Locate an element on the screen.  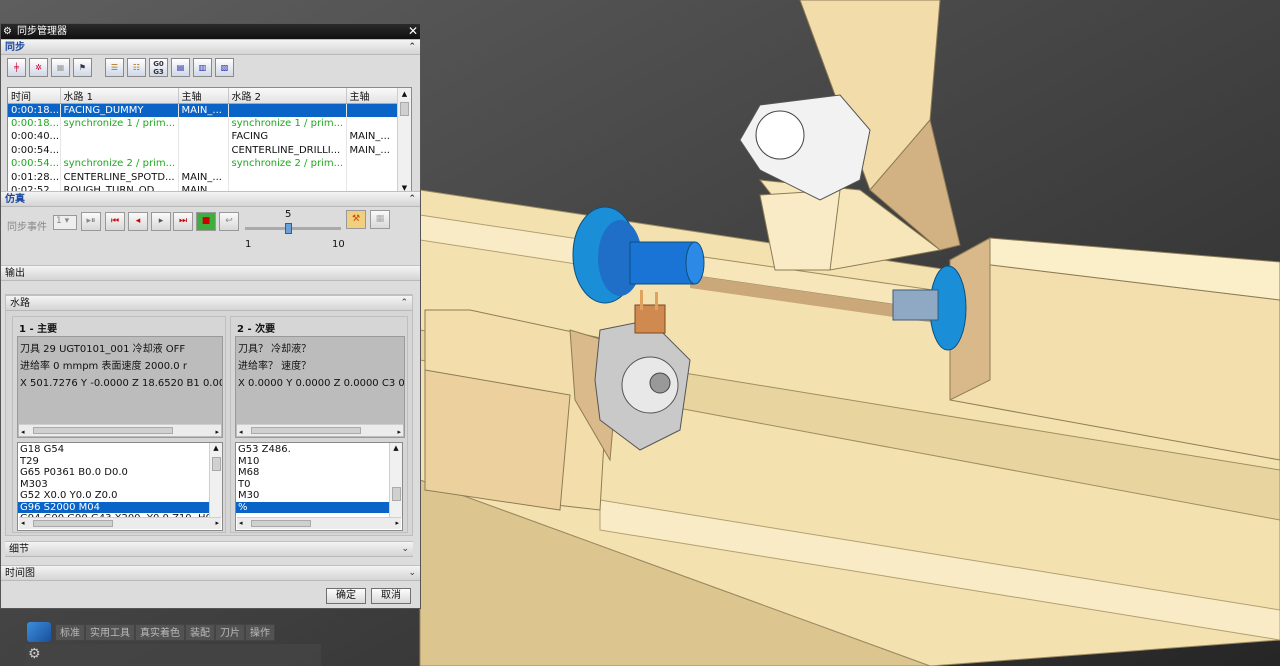
secondary-hscroll: ◂ ▸ is located at coordinates (320, 430).